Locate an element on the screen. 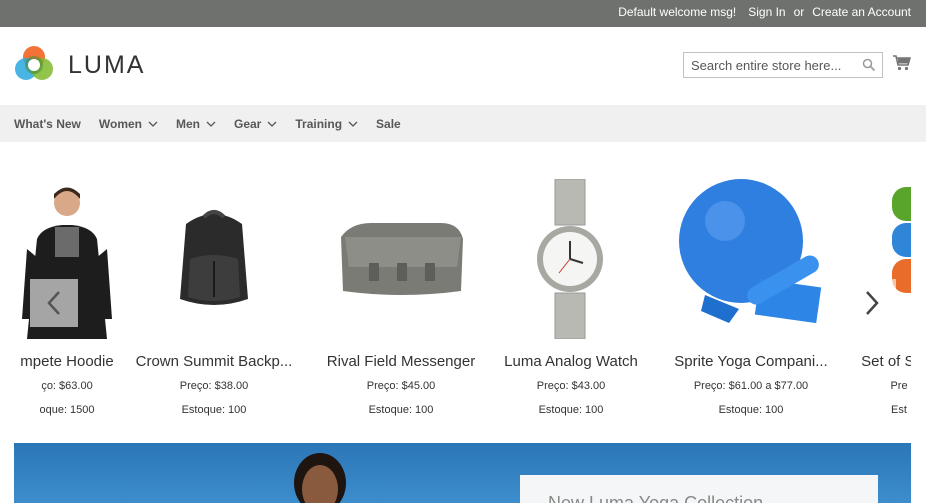 This screenshot has width=926, height=503. nav-item-training: Training is located at coordinates (326, 124).